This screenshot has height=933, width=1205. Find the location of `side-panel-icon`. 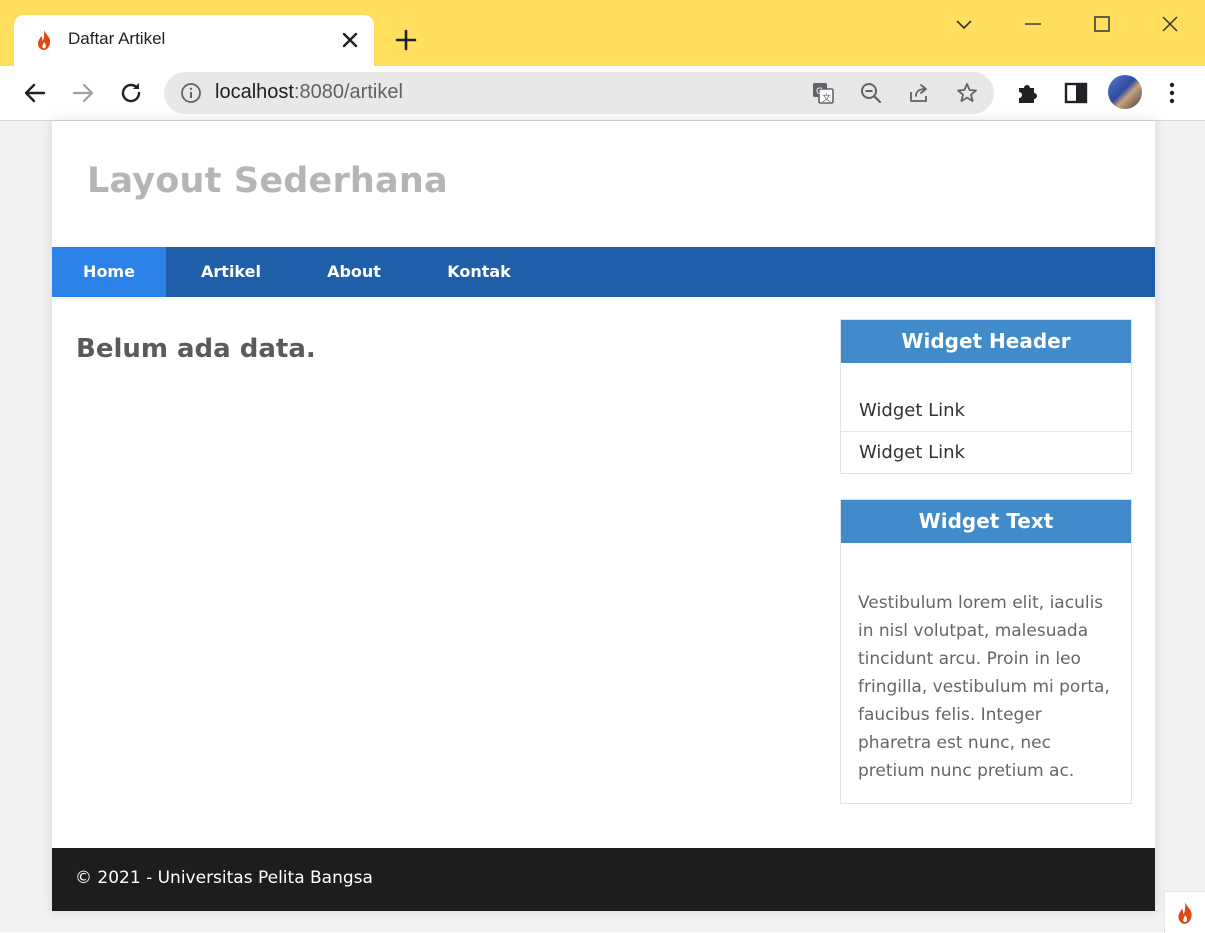

side-panel-icon is located at coordinates (1076, 93).